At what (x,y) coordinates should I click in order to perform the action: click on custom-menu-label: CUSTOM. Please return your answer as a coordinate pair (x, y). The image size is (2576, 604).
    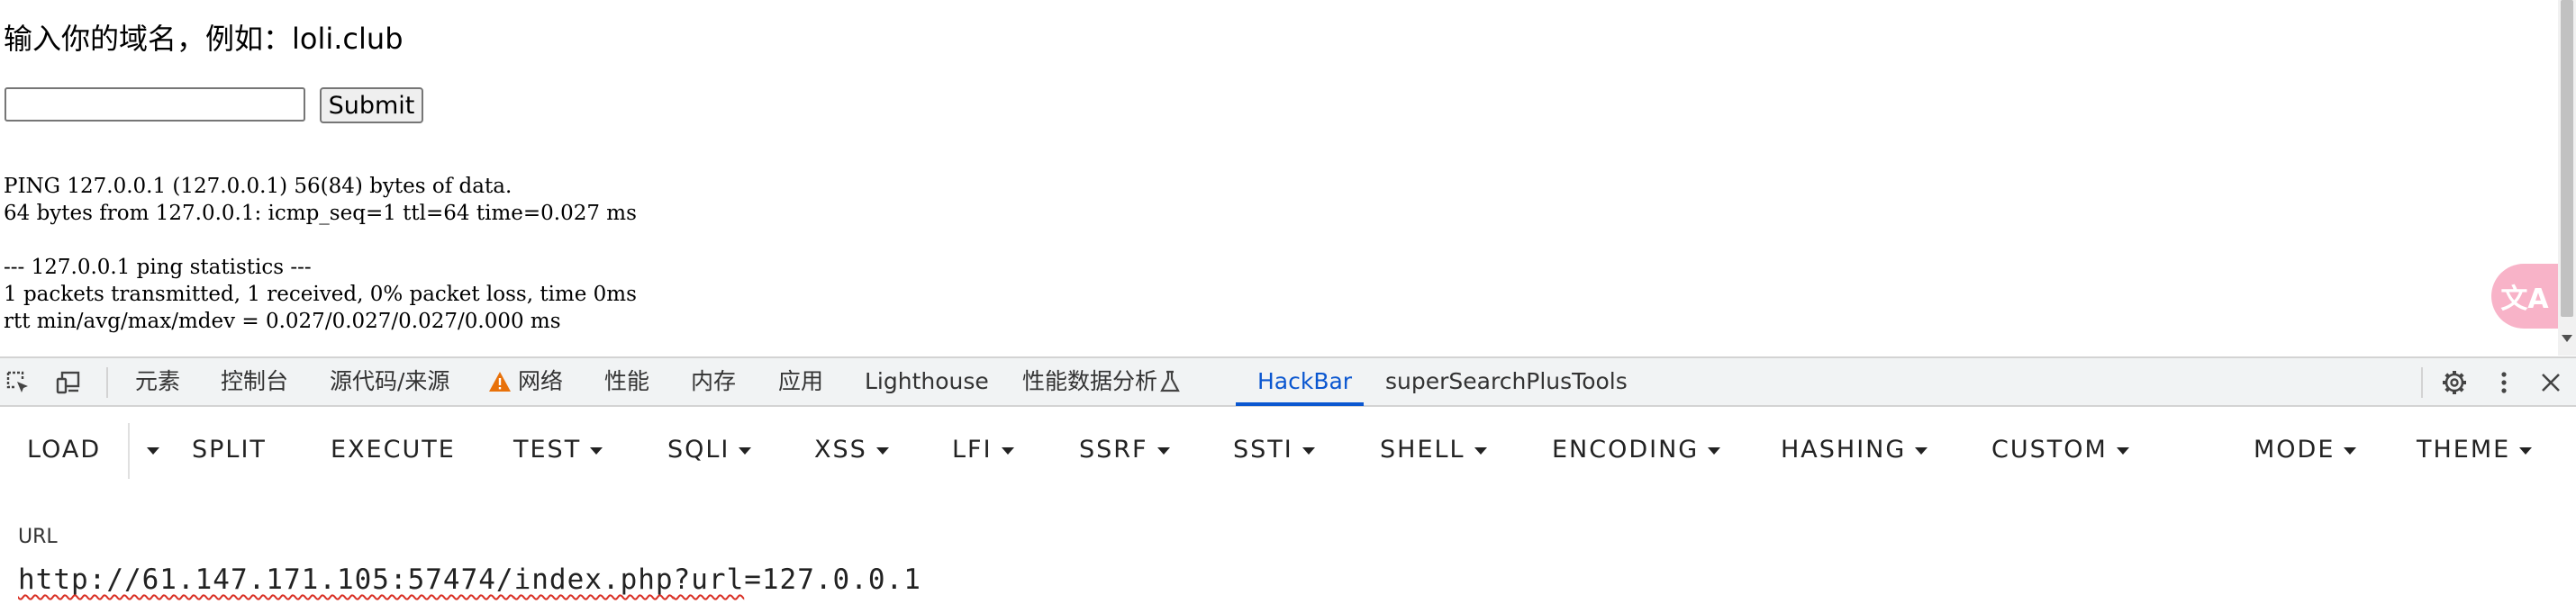
    Looking at the image, I should click on (2049, 450).